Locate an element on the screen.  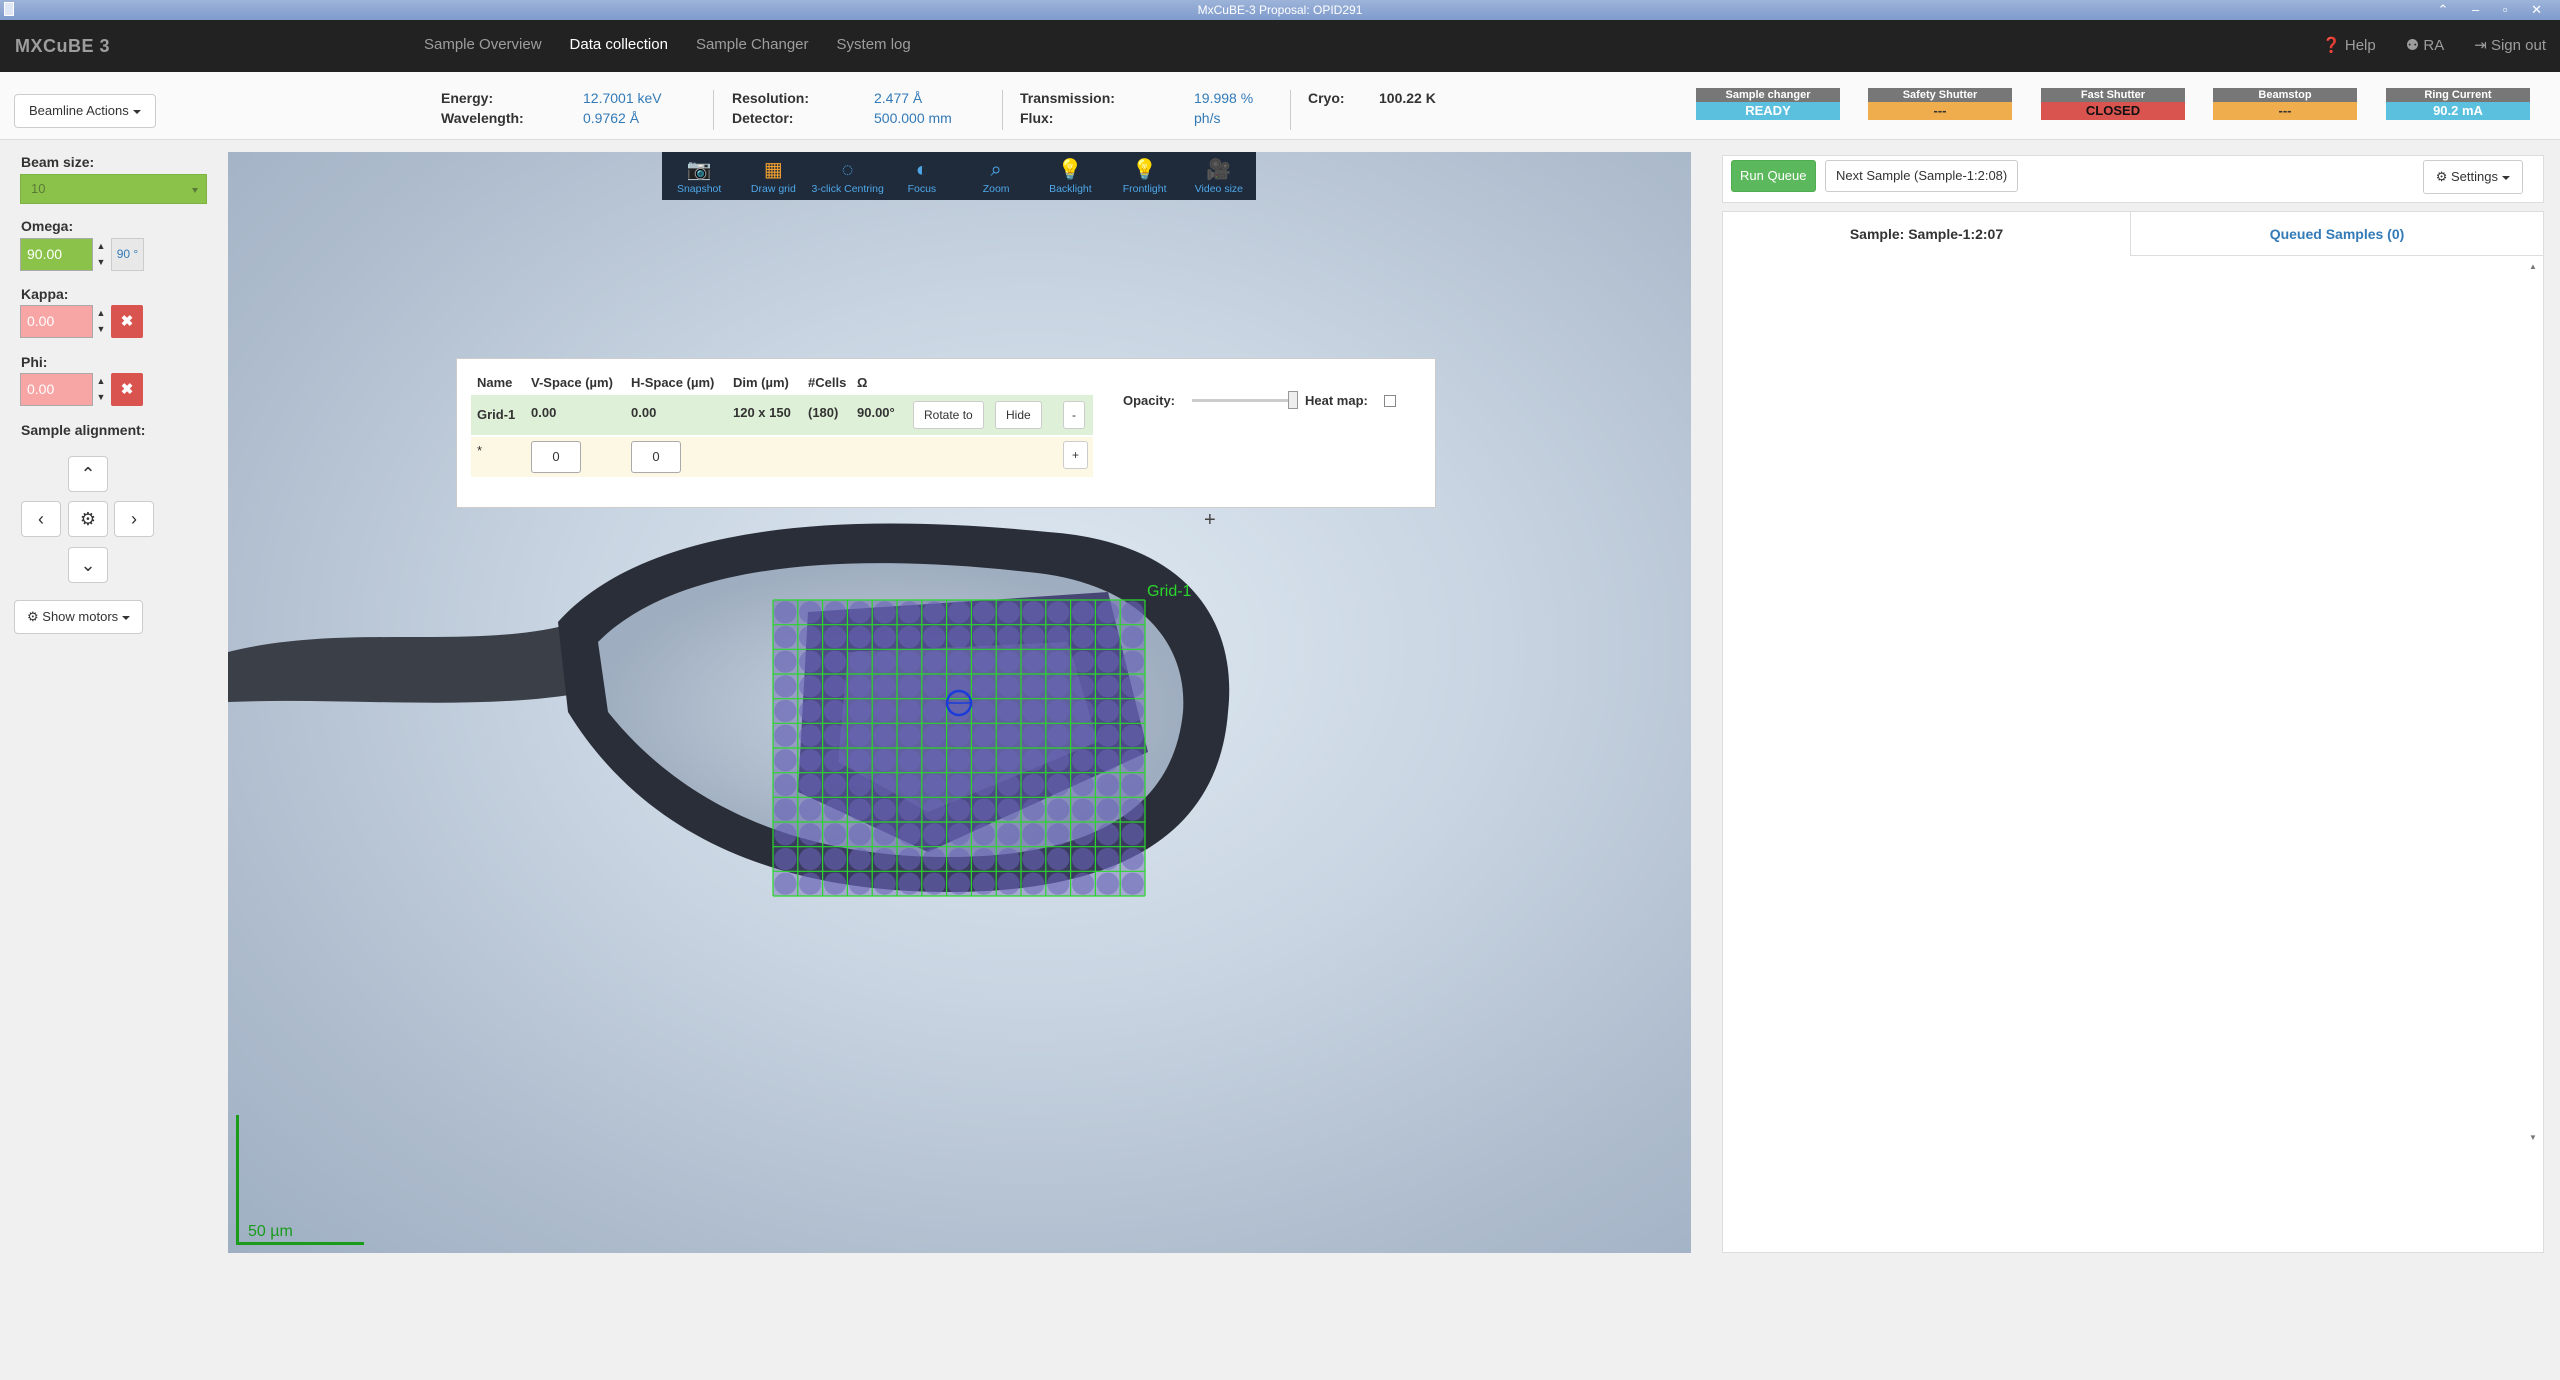
h-space-input: 0 is located at coordinates (656, 457).